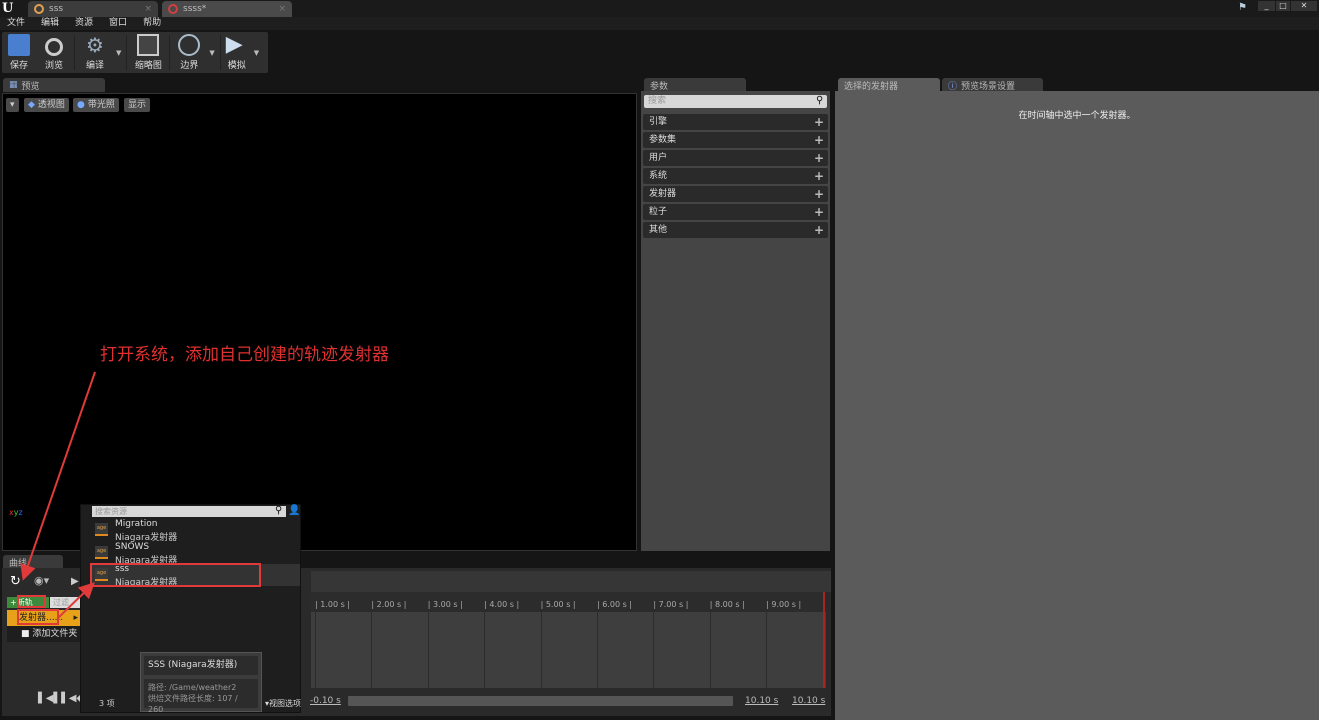  I want to click on arrow-to-add-track, so click(58, 476).